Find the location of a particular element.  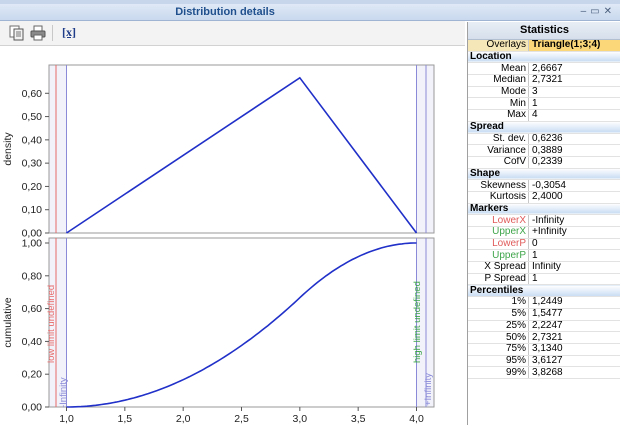

stat-row: 99%3,8268 is located at coordinates (544, 373).